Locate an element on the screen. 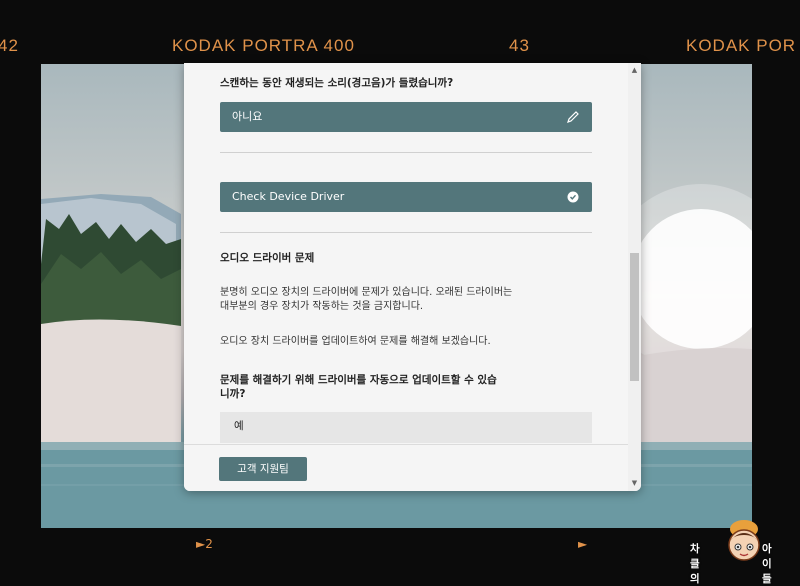 The height and width of the screenshot is (586, 800). scrollbar-thumb is located at coordinates (634, 317).